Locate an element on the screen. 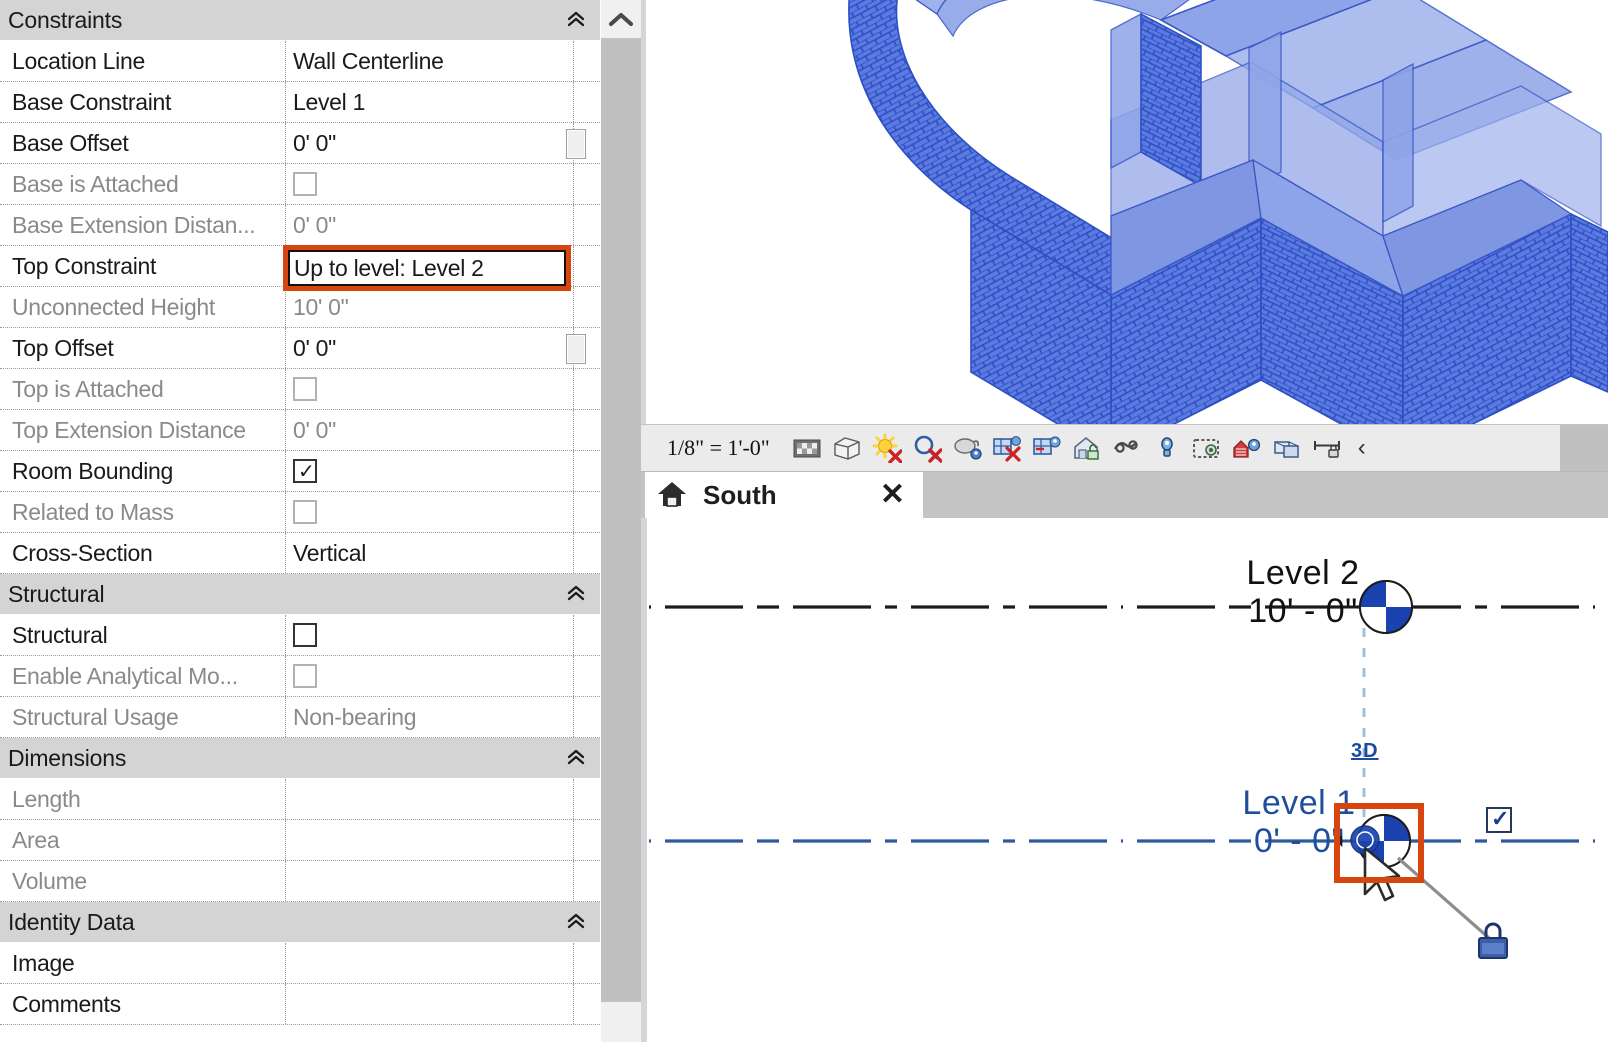  property-value: 10' 0" is located at coordinates (429, 307).